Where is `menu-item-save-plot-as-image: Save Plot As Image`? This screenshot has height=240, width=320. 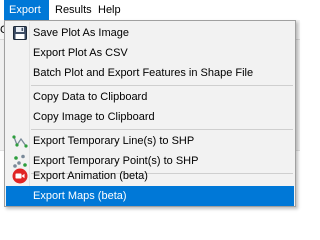
menu-item-save-plot-as-image: Save Plot As Image is located at coordinates (150, 33).